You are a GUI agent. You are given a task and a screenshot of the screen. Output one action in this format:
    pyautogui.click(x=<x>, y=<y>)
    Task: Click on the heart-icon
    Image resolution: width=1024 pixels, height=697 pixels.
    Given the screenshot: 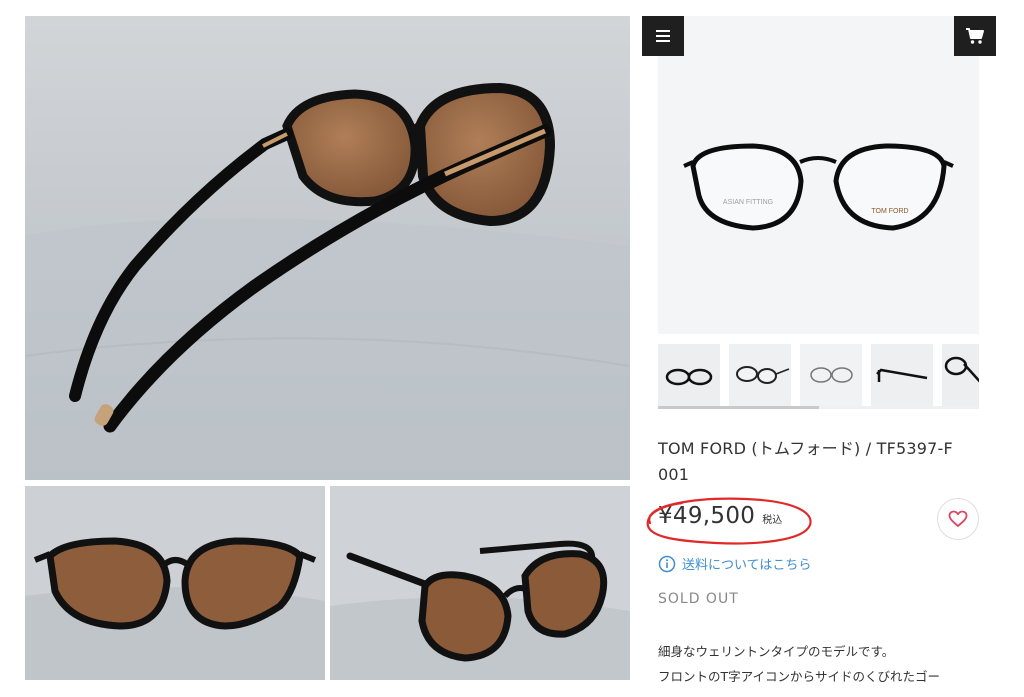 What is the action you would take?
    pyautogui.click(x=958, y=518)
    